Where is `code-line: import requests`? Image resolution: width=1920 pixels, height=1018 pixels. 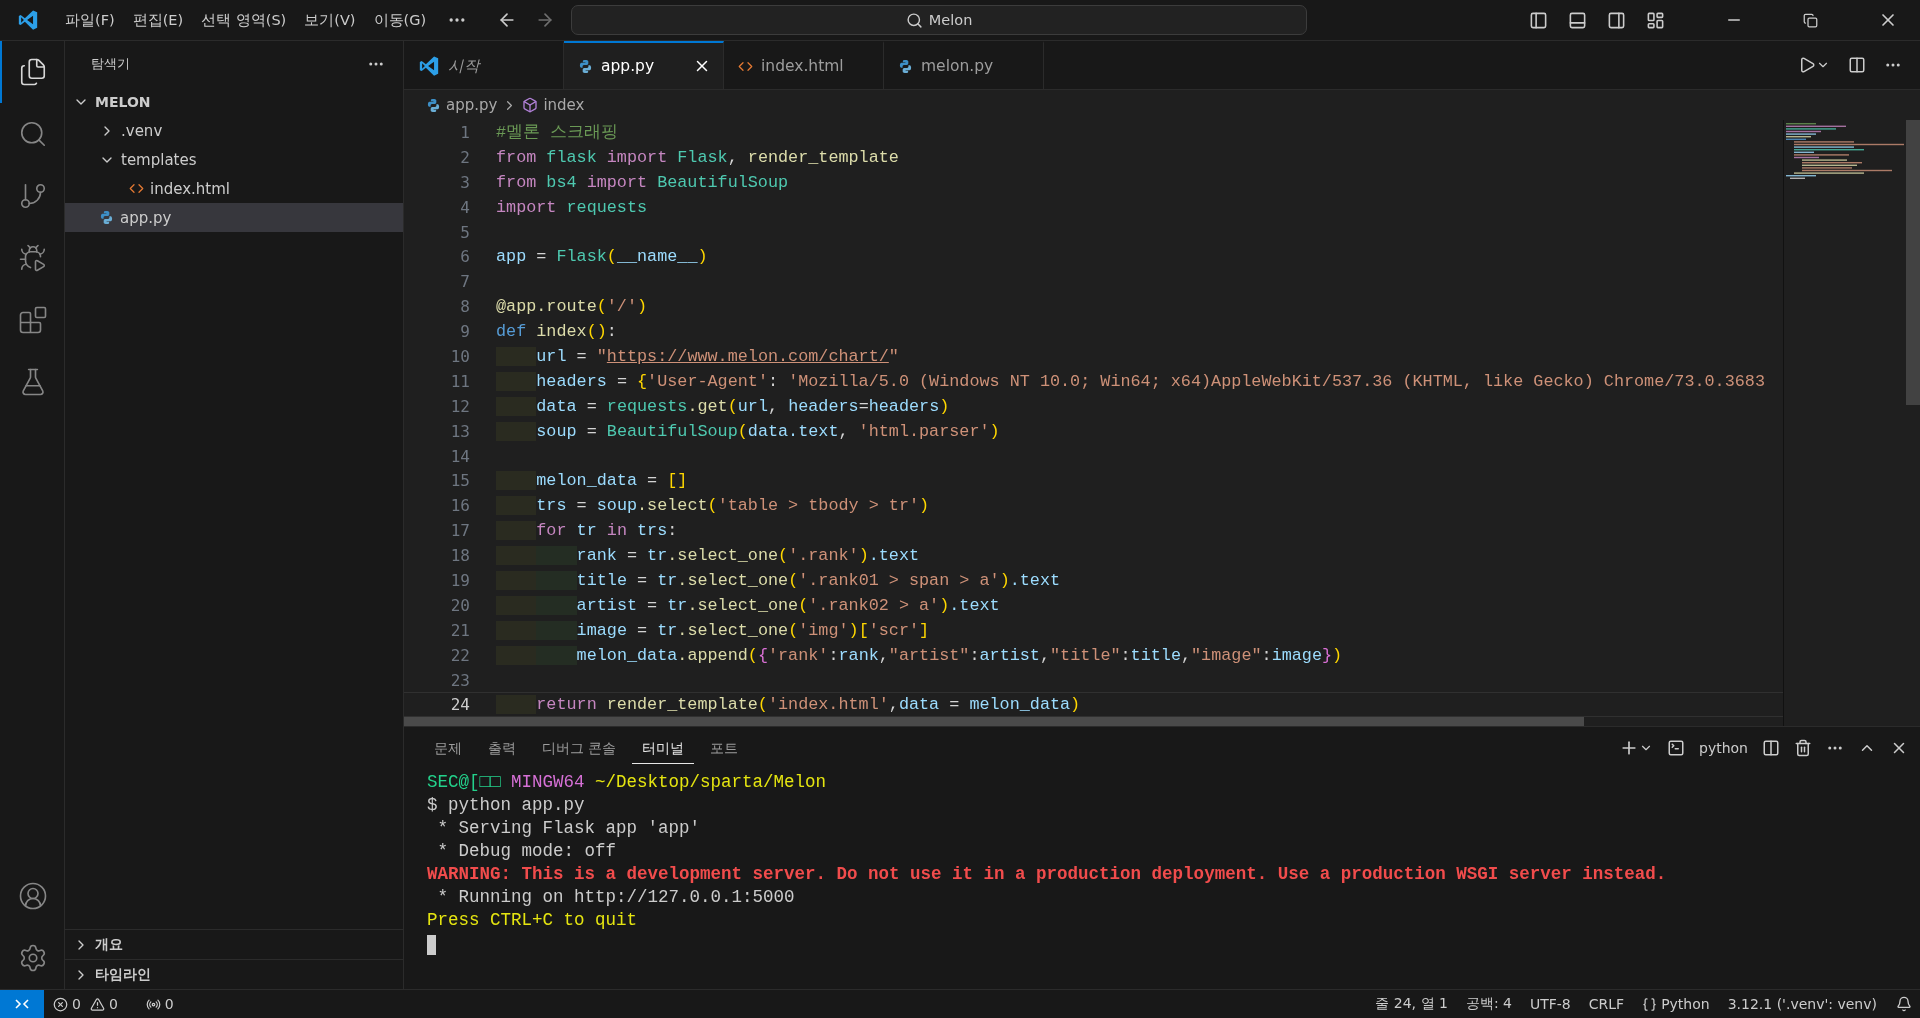
code-line: import requests is located at coordinates (572, 207).